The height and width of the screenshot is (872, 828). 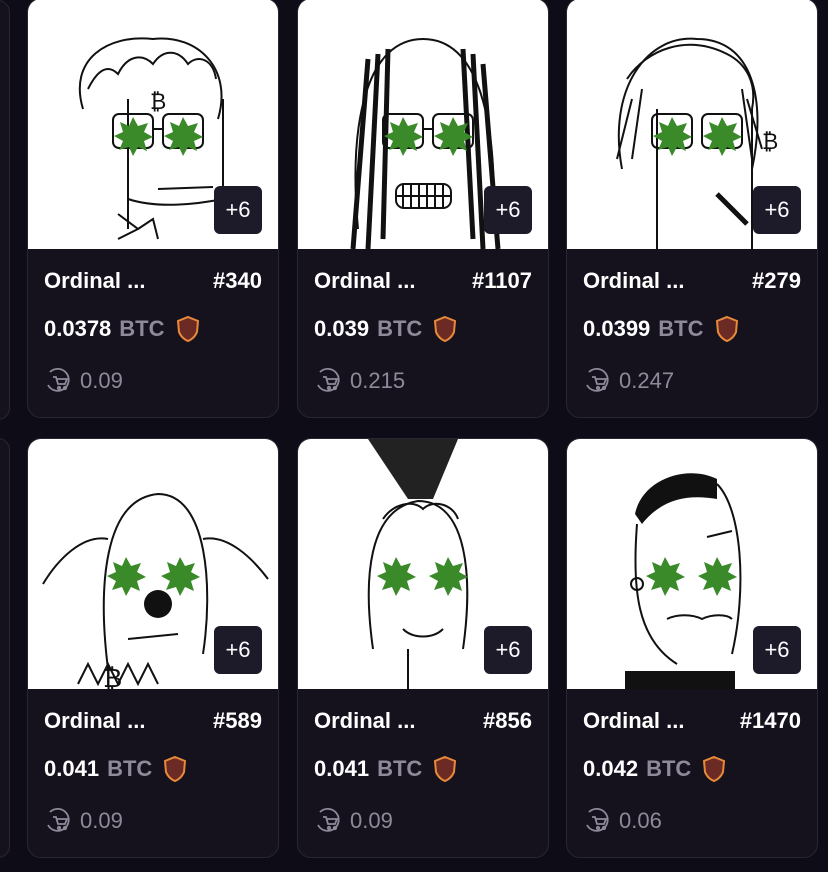 What do you see at coordinates (770, 720) in the screenshot?
I see `nft-number: #1470` at bounding box center [770, 720].